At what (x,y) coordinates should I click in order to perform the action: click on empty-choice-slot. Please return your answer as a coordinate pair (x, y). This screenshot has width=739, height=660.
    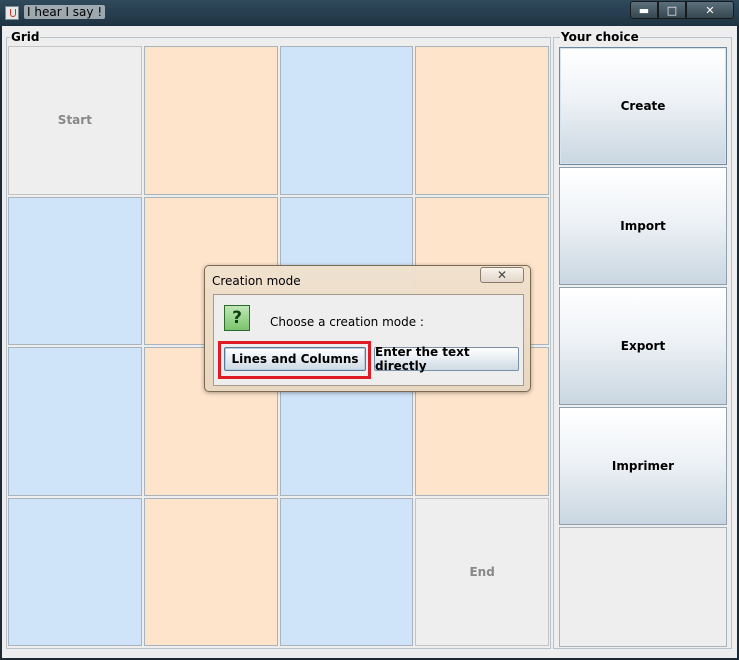
    Looking at the image, I should click on (643, 587).